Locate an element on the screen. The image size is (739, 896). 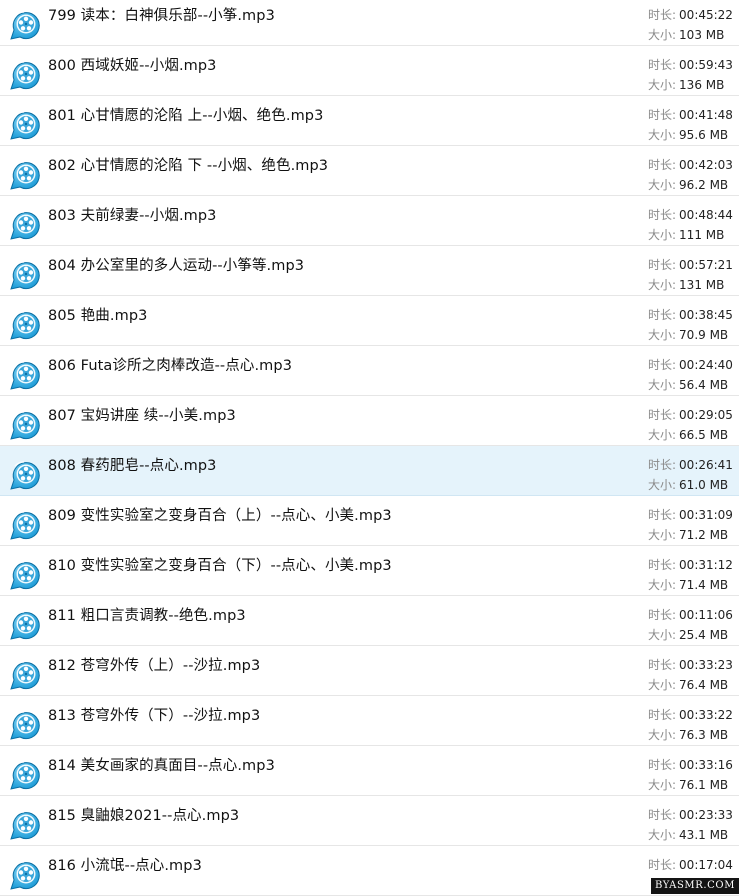
file-name: 799 读本：白神俱乐部--小筝.mp3 is located at coordinates (161, 16).